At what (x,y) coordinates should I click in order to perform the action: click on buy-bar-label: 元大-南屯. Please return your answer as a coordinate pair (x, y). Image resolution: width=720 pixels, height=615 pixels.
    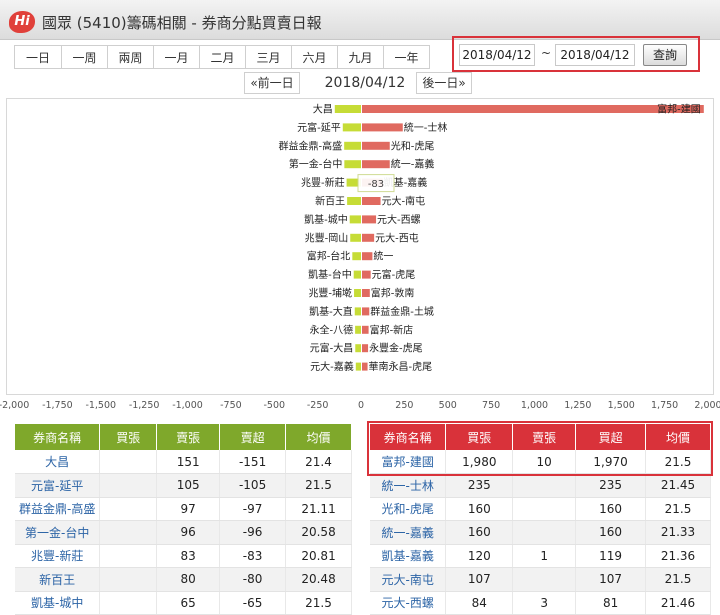
    Looking at the image, I should click on (404, 201).